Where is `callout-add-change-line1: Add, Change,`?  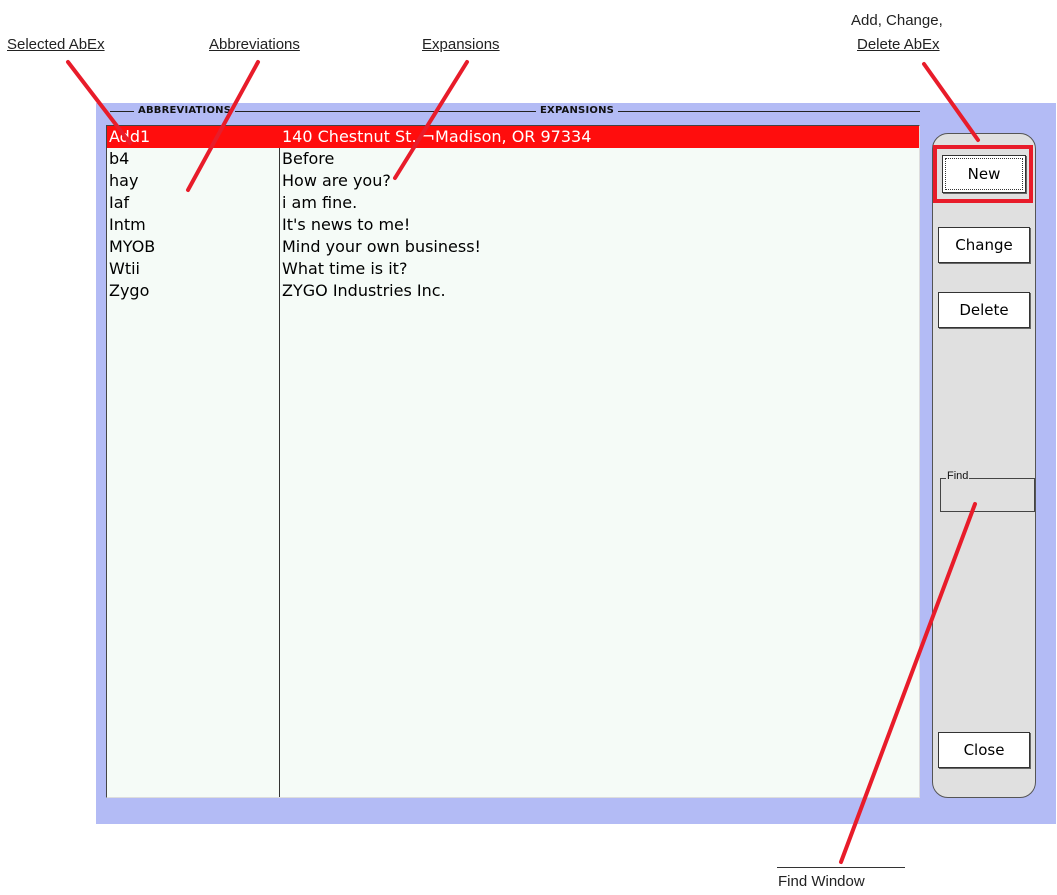 callout-add-change-line1: Add, Change, is located at coordinates (897, 20).